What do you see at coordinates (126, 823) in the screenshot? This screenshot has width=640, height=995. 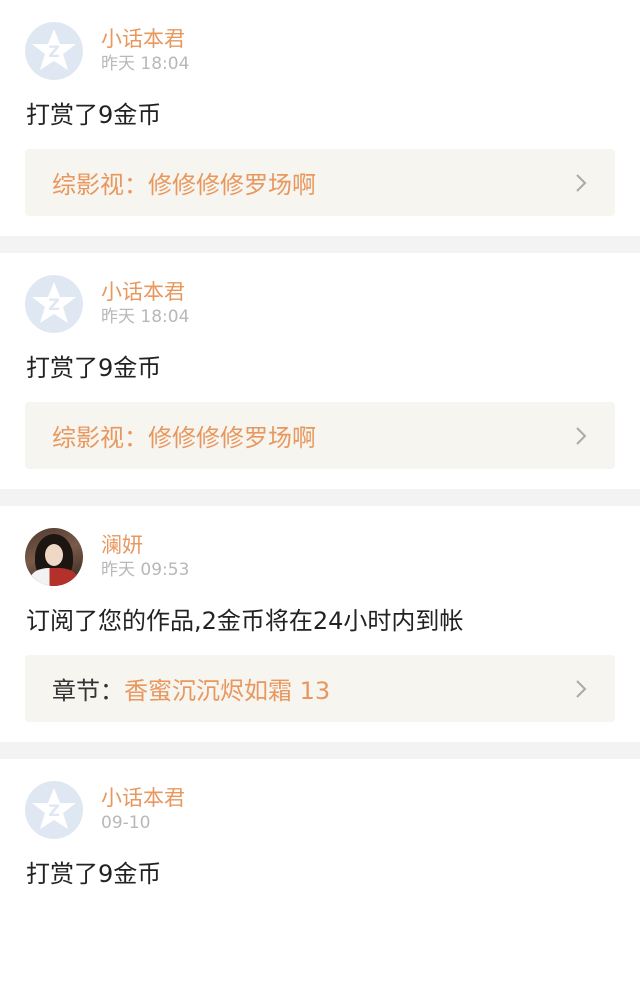 I see `timestamp: 09-10` at bounding box center [126, 823].